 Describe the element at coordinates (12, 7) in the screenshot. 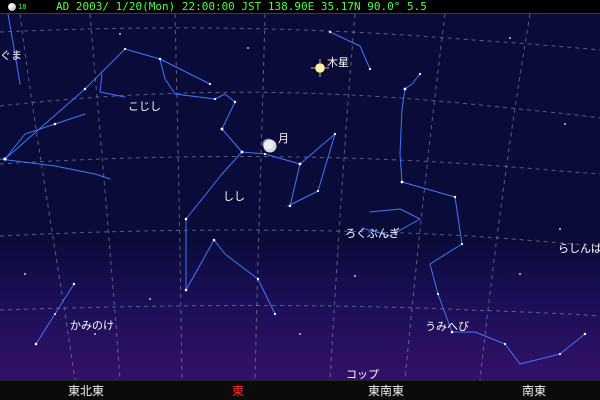

I see `moon-phase-icon` at that location.